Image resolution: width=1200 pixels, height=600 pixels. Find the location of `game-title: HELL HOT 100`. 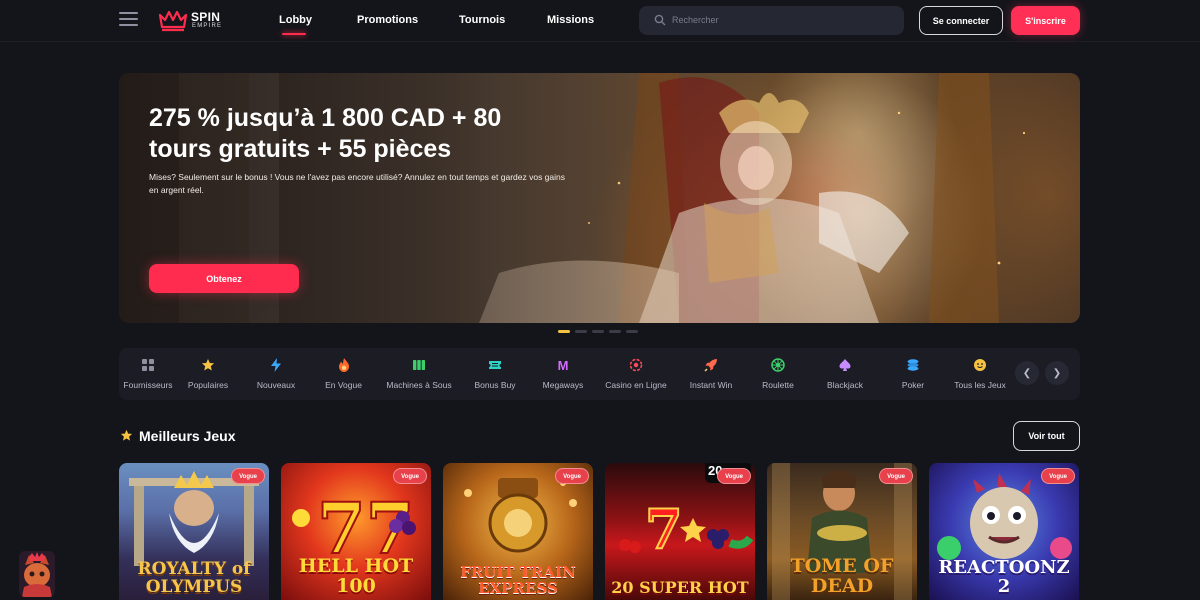

game-title: HELL HOT 100 is located at coordinates (356, 576).